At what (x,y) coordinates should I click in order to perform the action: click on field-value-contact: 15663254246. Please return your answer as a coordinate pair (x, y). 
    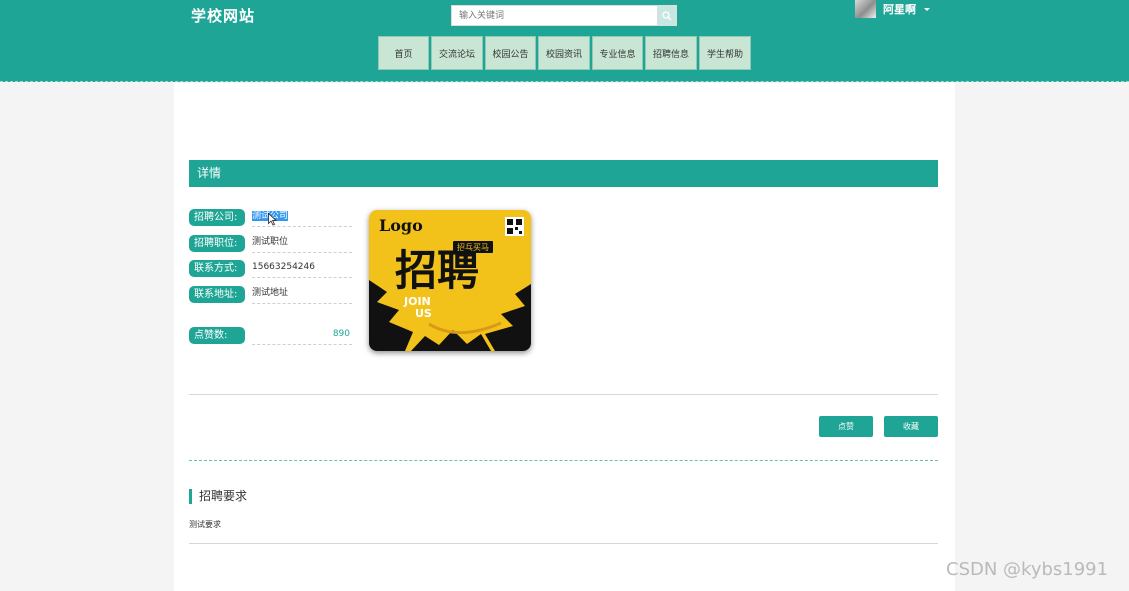
    Looking at the image, I should click on (302, 269).